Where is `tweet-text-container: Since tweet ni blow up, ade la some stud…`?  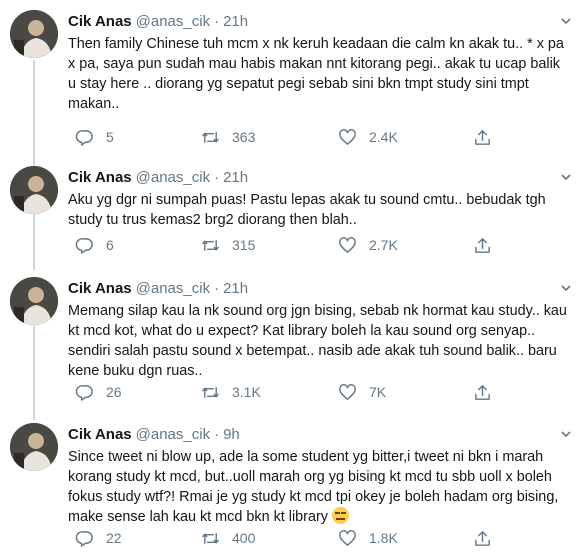
tweet-text-container: Since tweet ni blow up, ade la some stud… is located at coordinates (318, 487).